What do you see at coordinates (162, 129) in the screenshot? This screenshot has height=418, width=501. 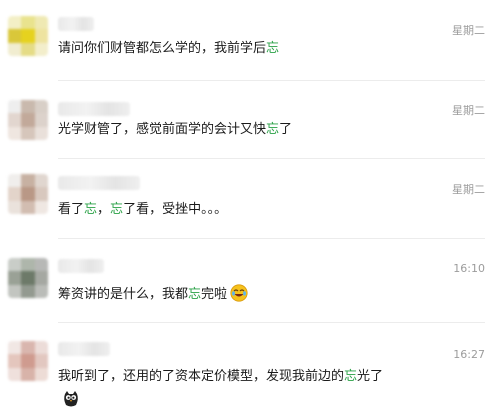 I see `text-segment: 光学财管了，感觉前面学的会计又快` at bounding box center [162, 129].